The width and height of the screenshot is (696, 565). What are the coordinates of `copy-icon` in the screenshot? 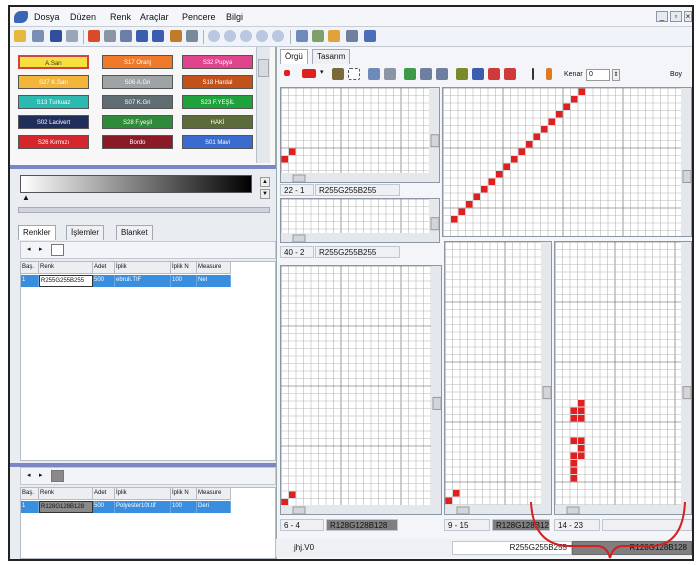 It's located at (374, 74).